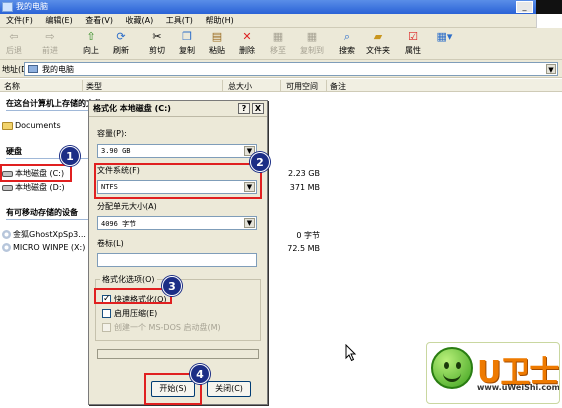  Describe the element at coordinates (179, 21) in the screenshot. I see `menu-tools: 工具(T)` at that location.